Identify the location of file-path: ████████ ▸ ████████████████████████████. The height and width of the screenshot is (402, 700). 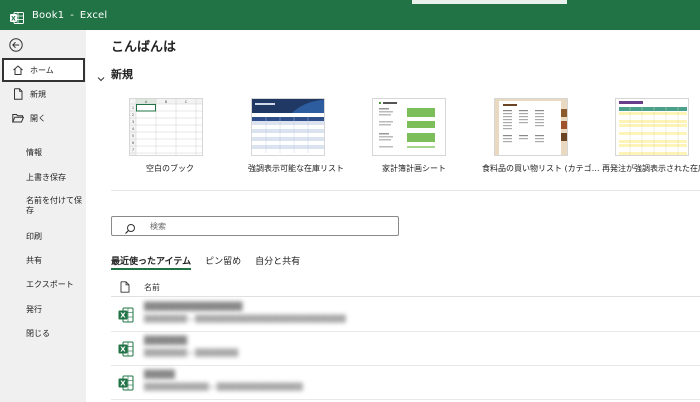
(245, 319).